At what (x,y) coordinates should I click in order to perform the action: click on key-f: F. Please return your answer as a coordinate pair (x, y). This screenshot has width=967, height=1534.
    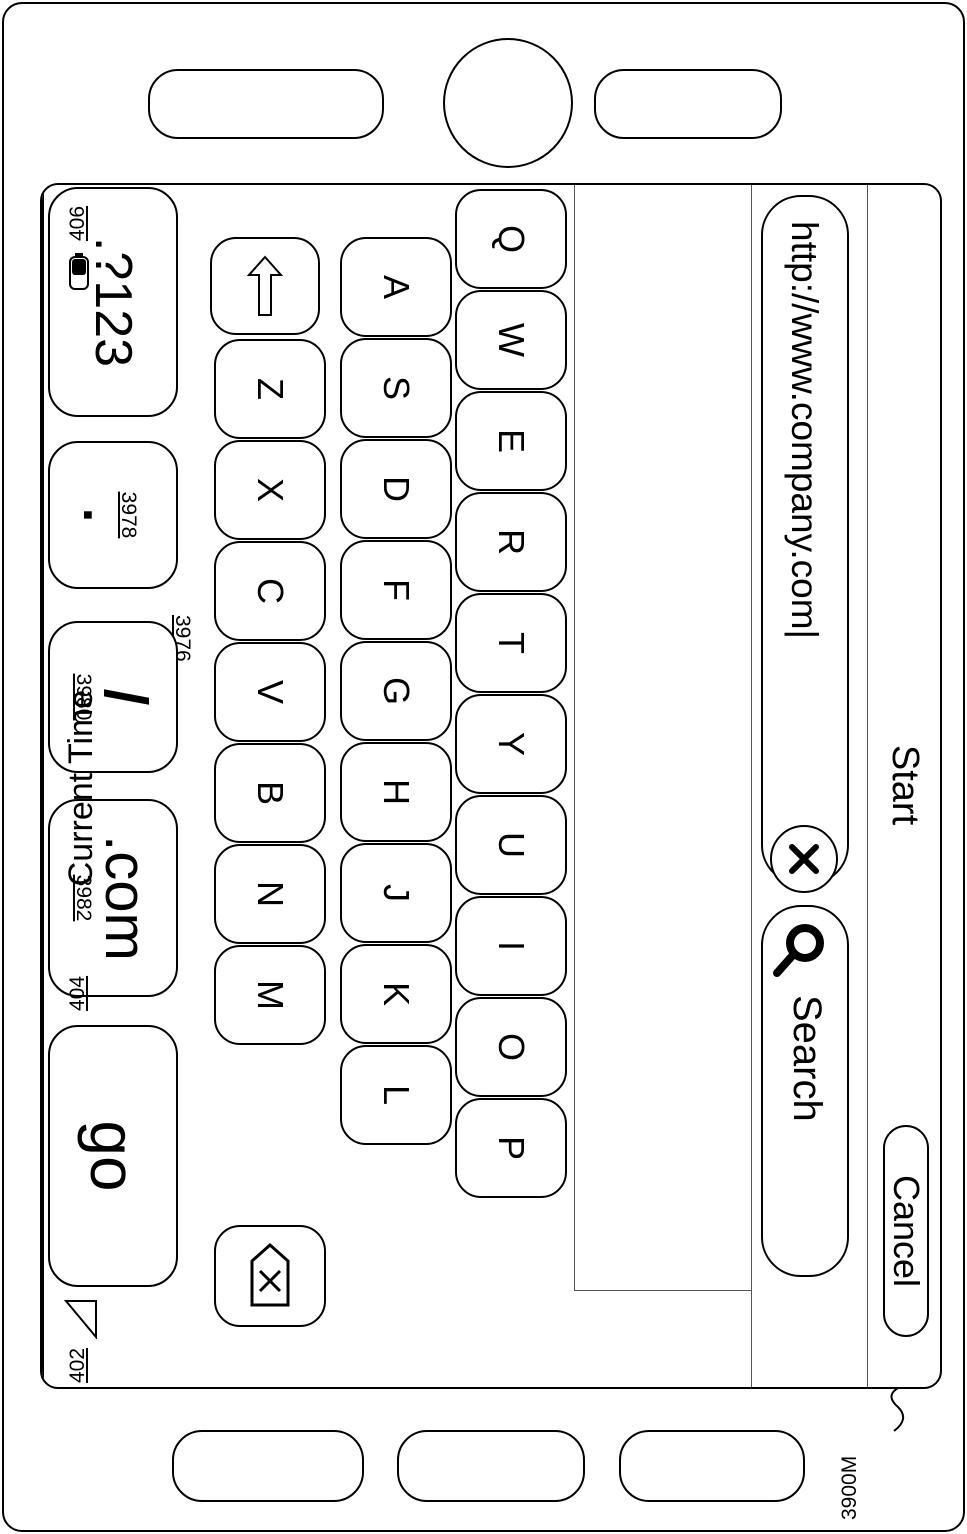
    Looking at the image, I should click on (396, 590).